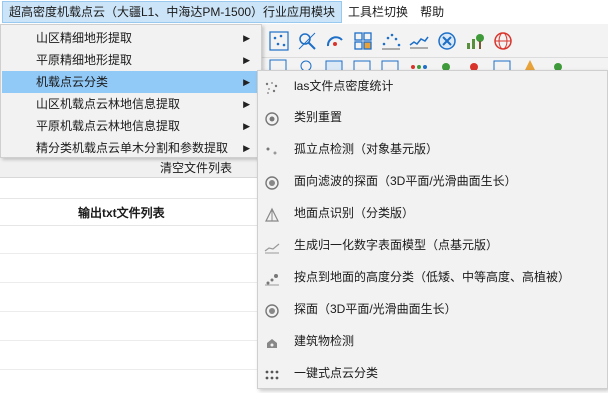 This screenshot has height=393, width=608. What do you see at coordinates (84, 38) in the screenshot?
I see `dropdown-item-label: 山区精细地形提取` at bounding box center [84, 38].